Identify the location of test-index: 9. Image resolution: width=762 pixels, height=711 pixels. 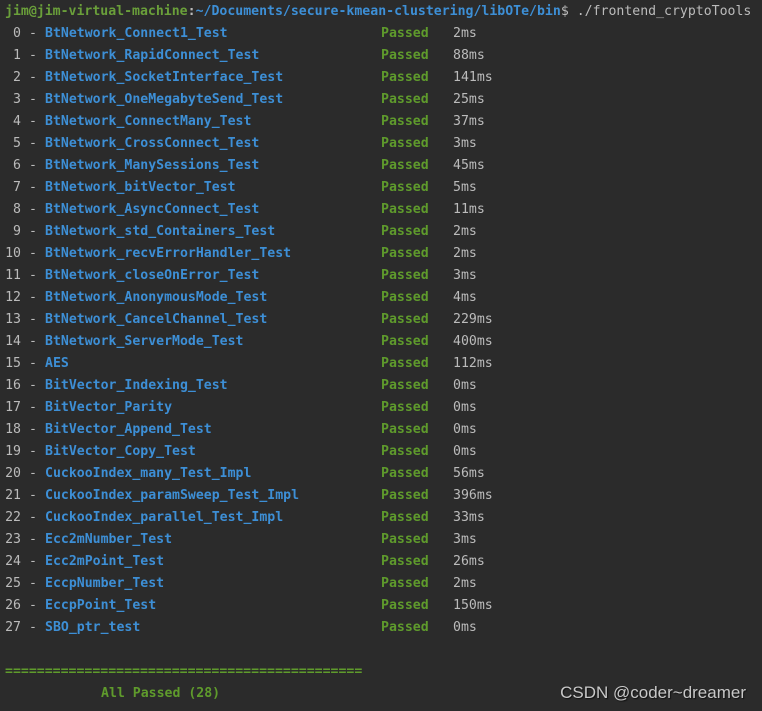
(17, 231).